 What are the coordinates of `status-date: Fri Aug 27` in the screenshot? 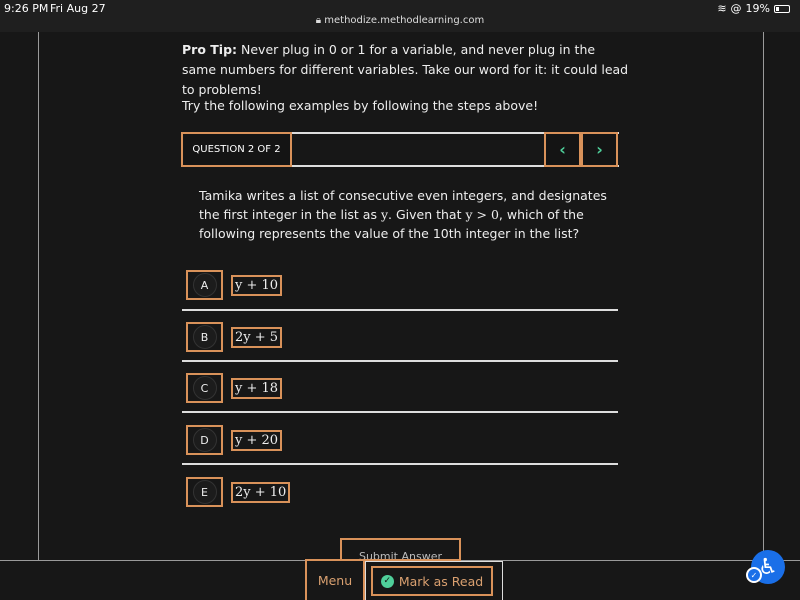 It's located at (78, 8).